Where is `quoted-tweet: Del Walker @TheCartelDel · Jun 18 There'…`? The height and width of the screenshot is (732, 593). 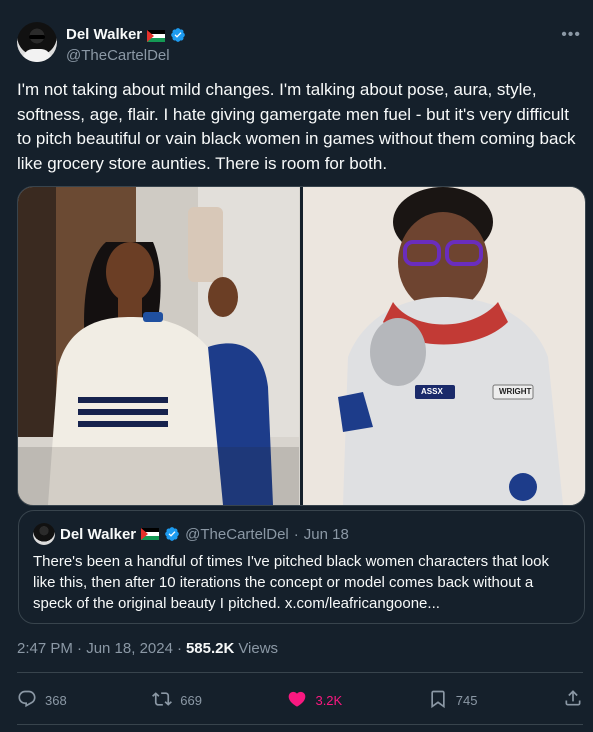 quoted-tweet: Del Walker @TheCartelDel · Jun 18 There'… is located at coordinates (301, 567).